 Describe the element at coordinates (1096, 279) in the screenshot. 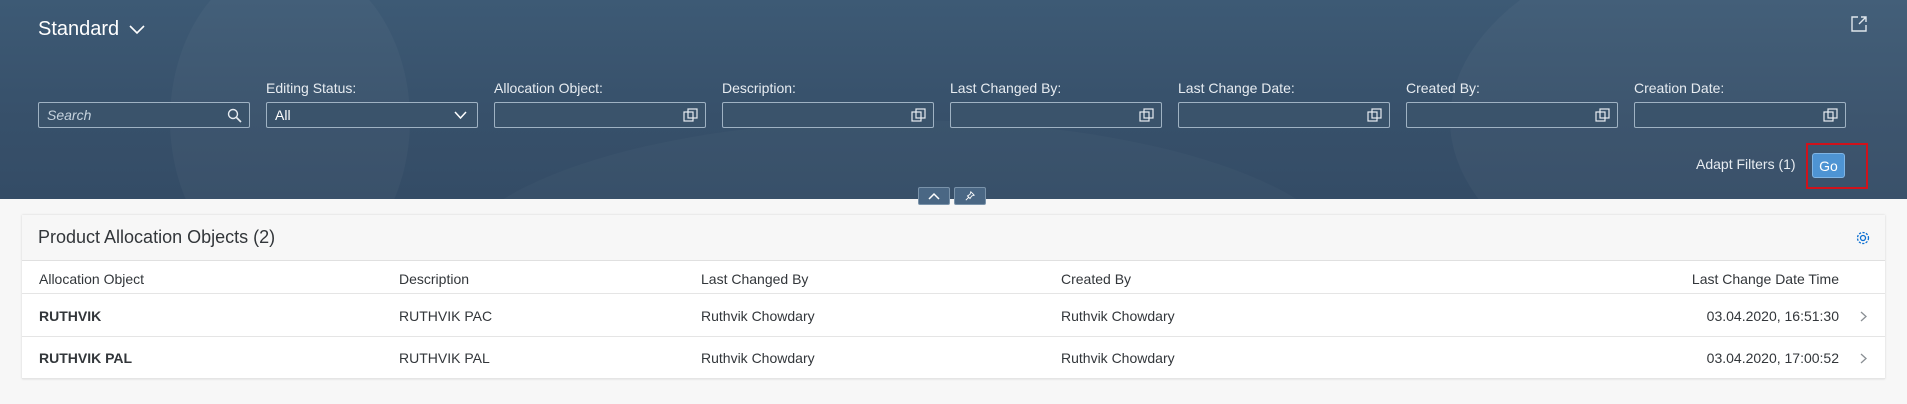

I see `column-header-created-by: Created By` at that location.